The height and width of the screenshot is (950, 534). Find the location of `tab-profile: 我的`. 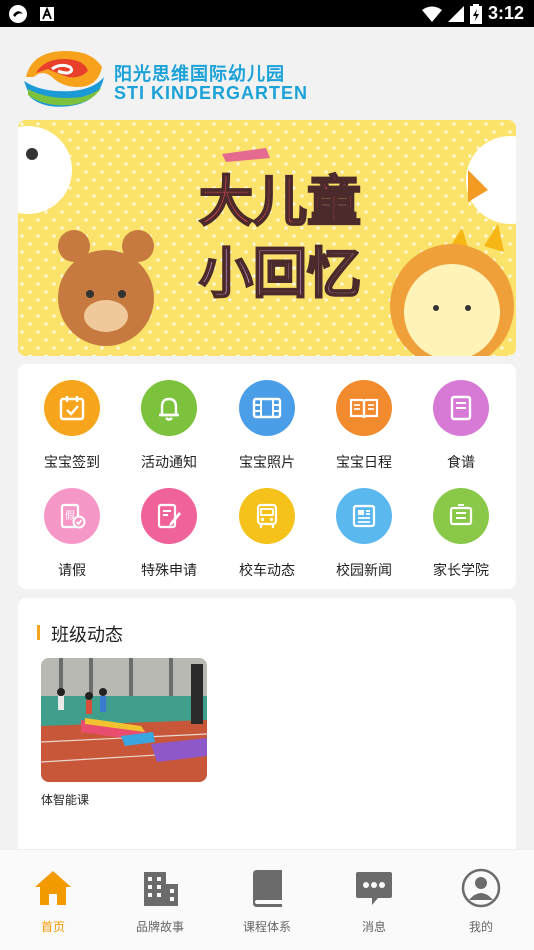

tab-profile: 我的 is located at coordinates (481, 900).